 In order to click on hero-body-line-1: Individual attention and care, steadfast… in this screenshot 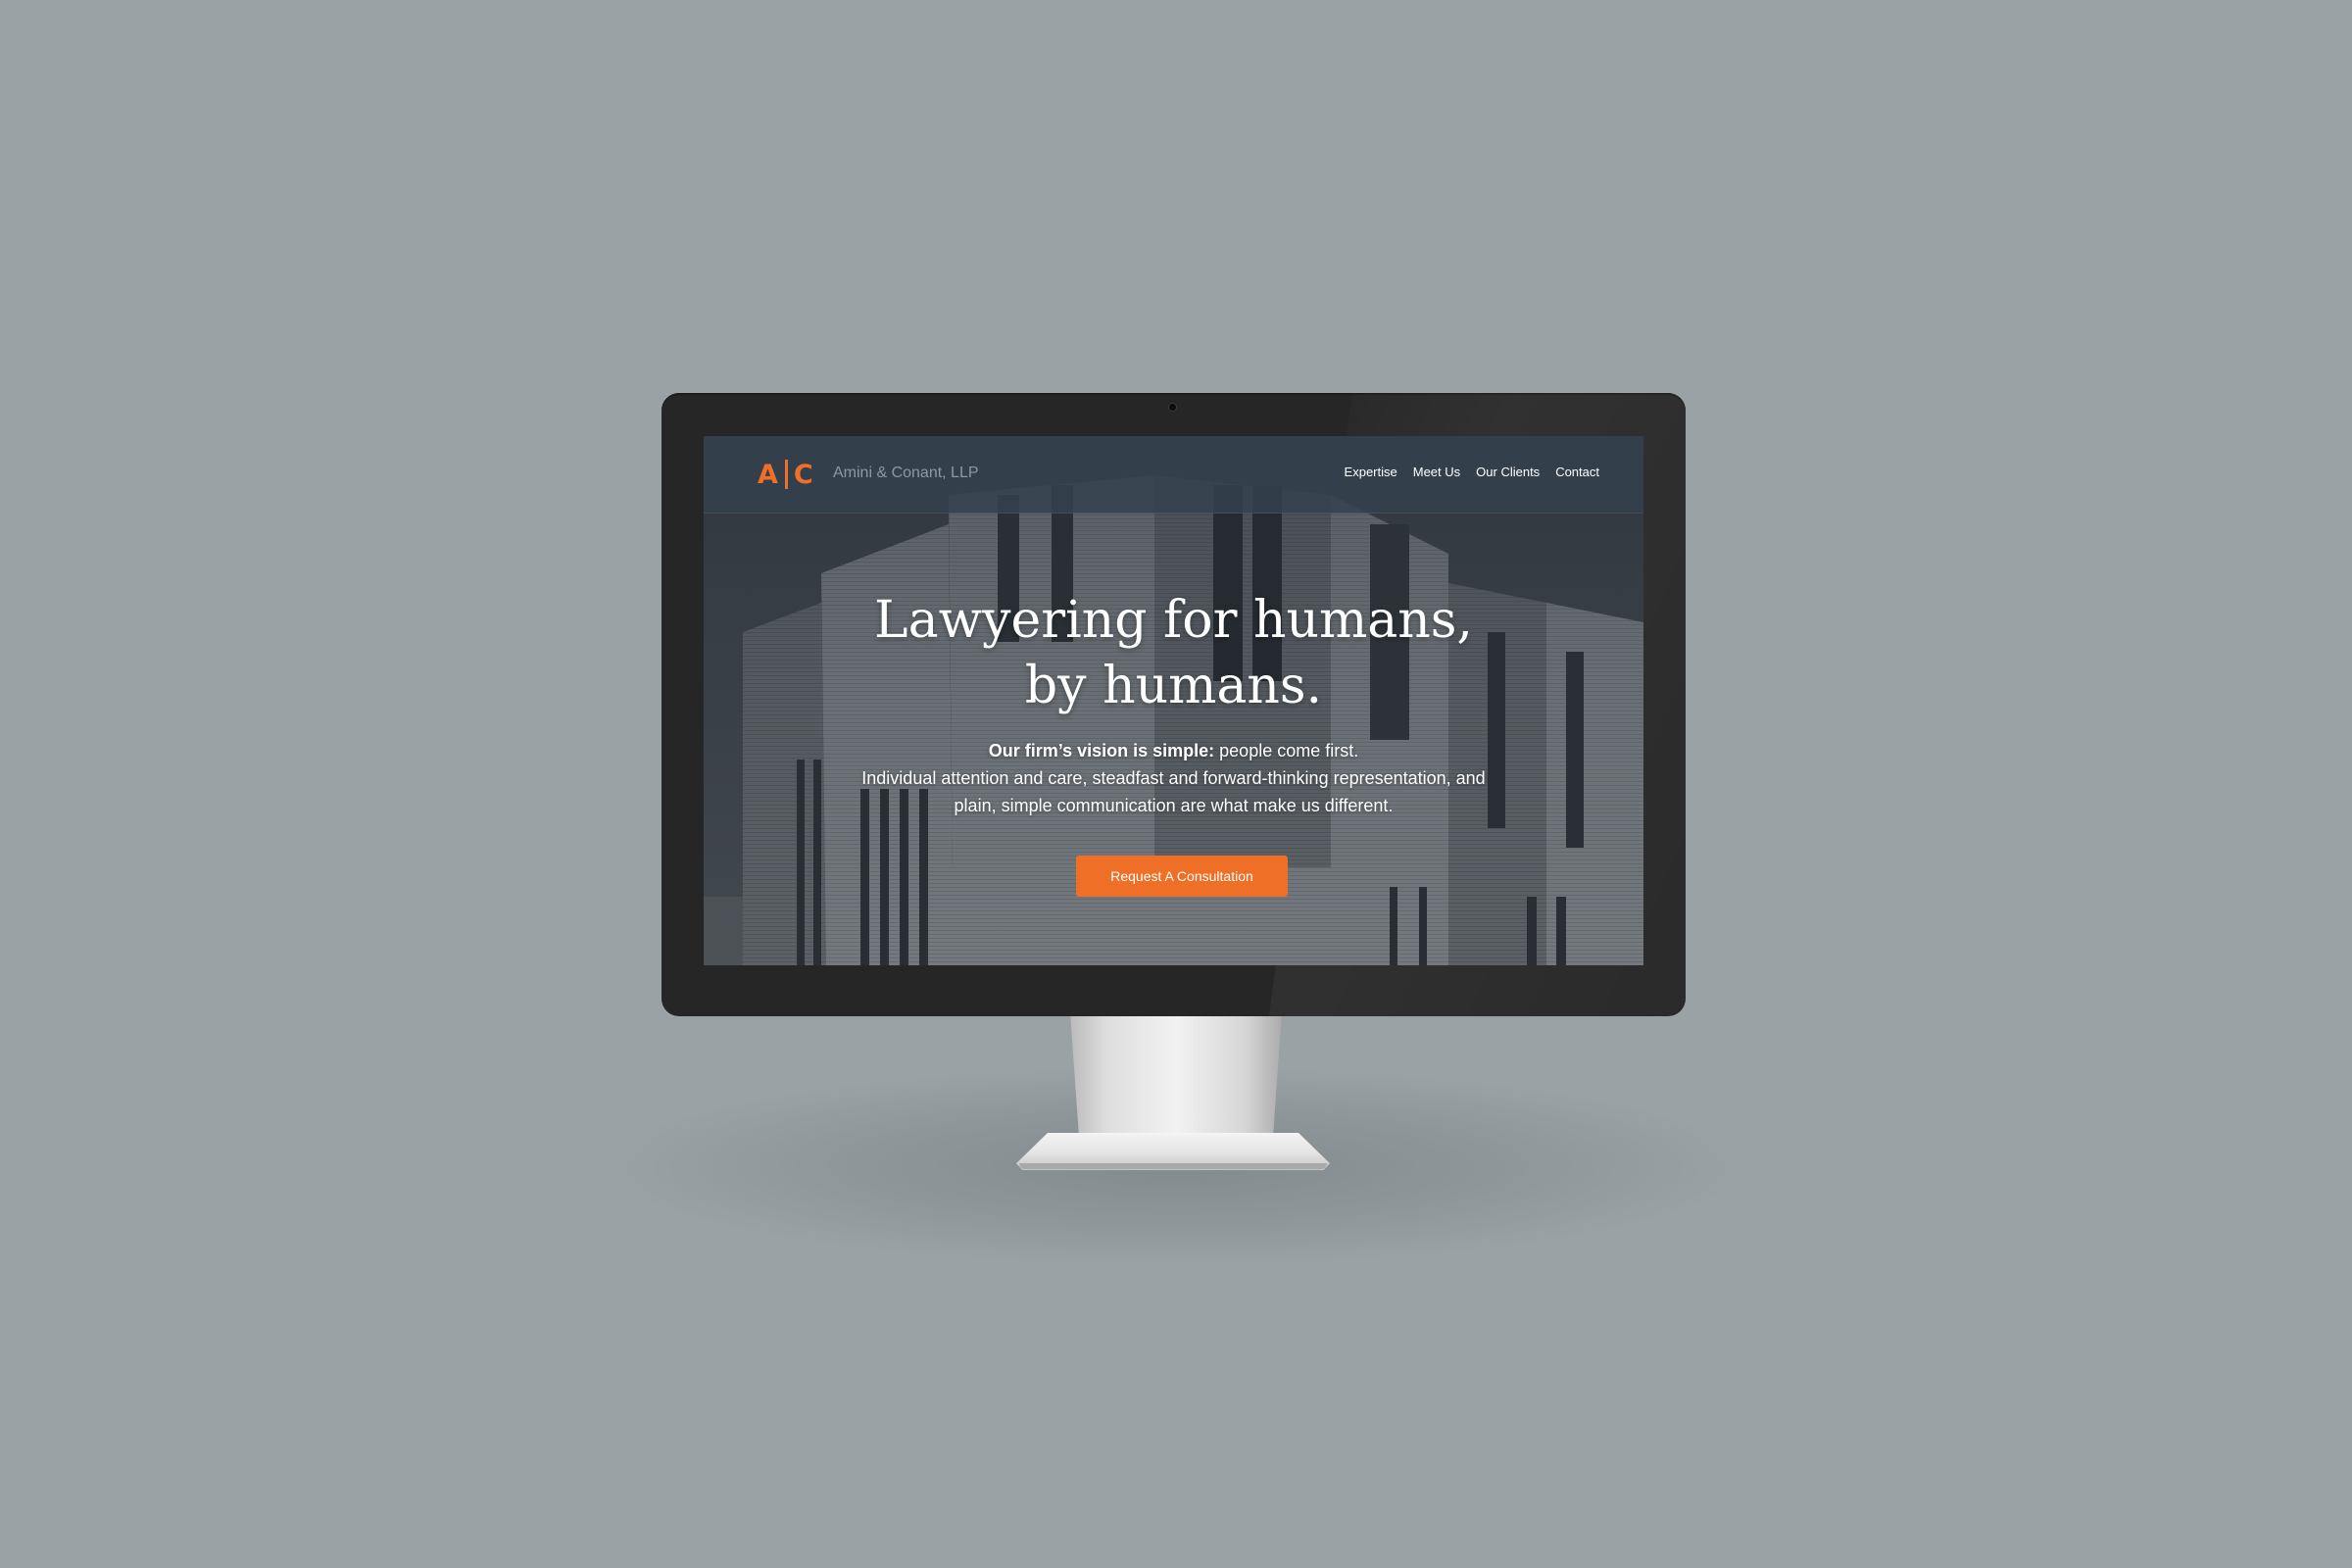, I will do `click(1173, 778)`.